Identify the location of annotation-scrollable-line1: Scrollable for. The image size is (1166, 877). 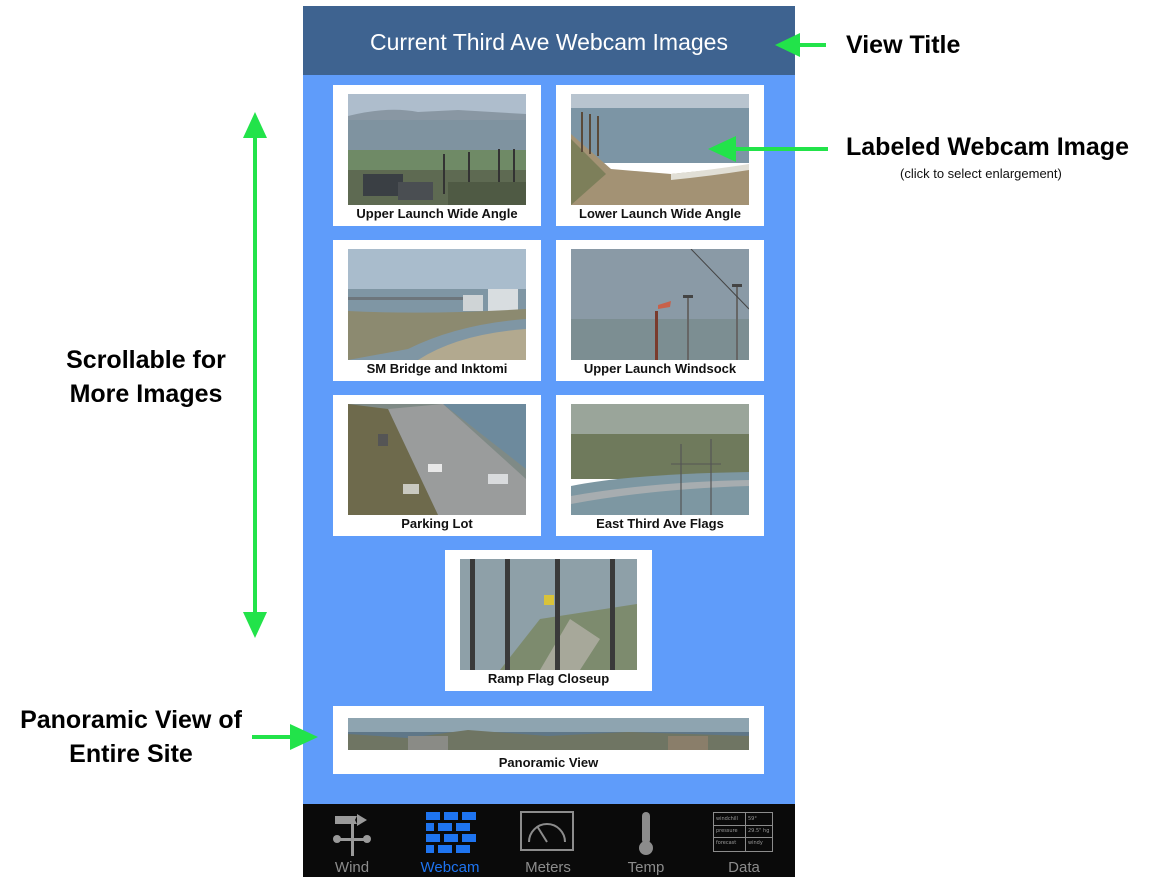
(146, 360).